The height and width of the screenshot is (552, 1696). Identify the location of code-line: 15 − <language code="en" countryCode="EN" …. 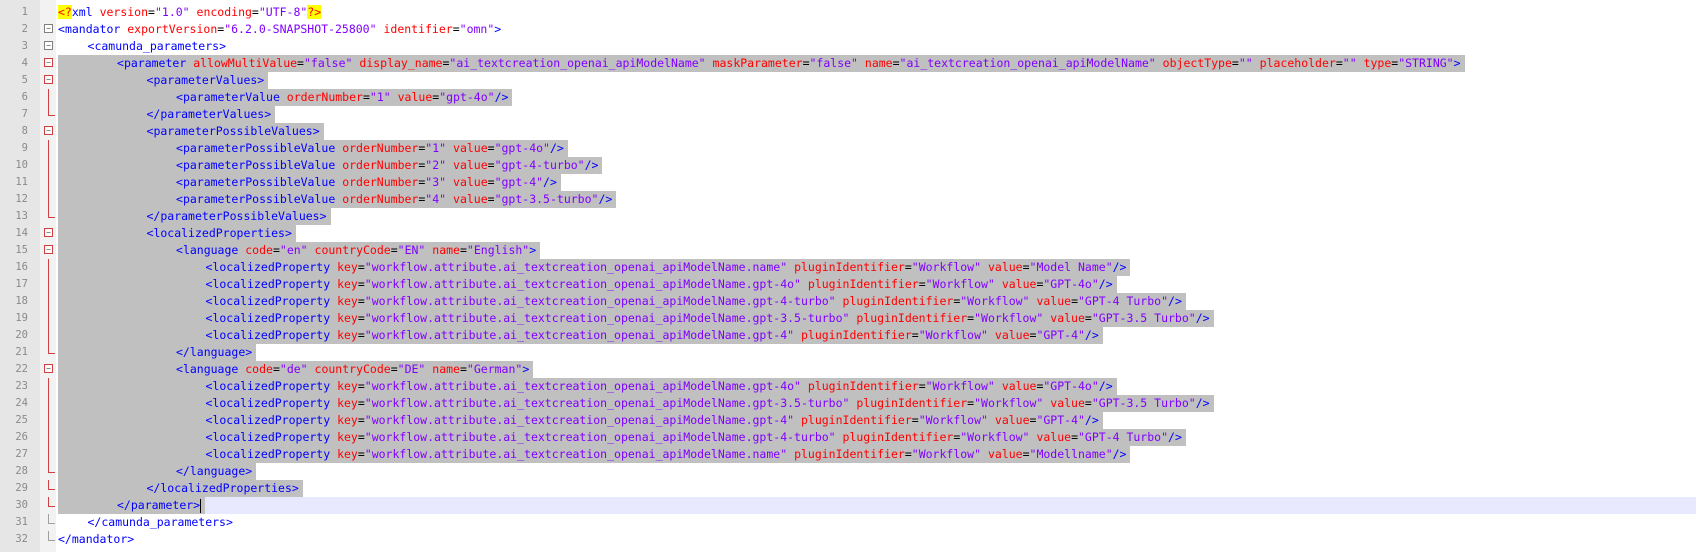
(848, 250).